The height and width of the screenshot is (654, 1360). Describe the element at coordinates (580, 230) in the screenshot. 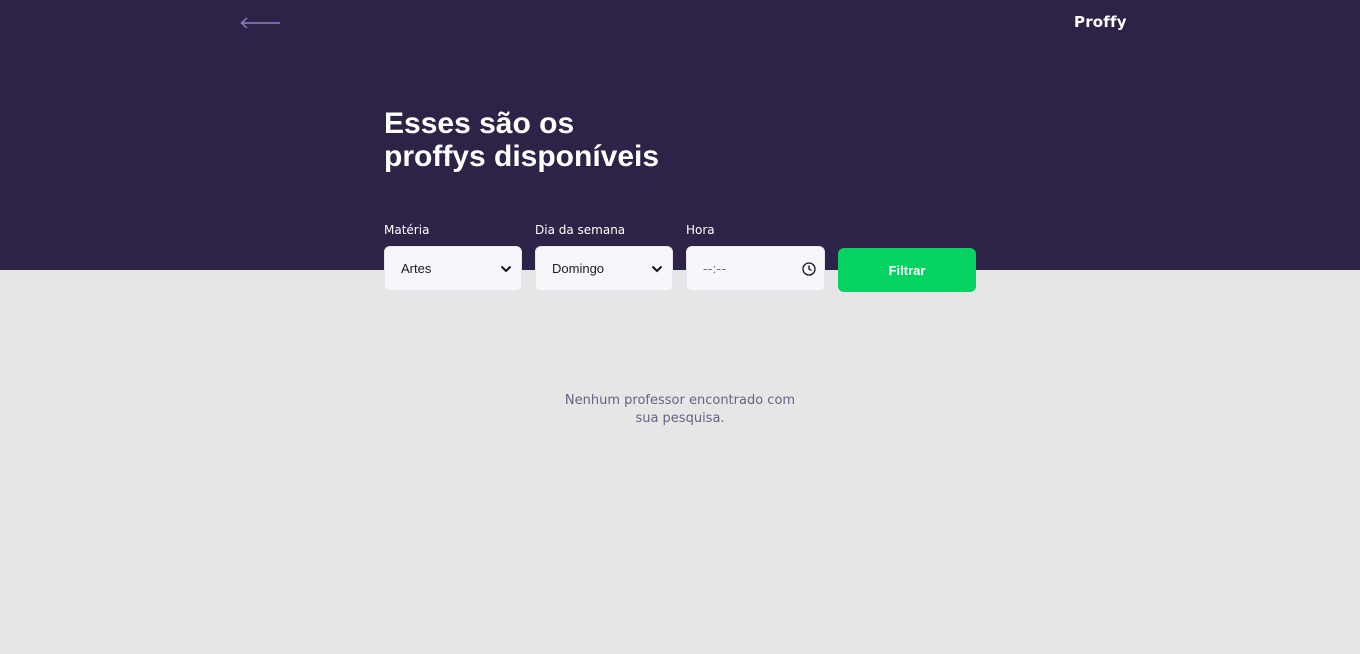

I see `weekday-label: Dia da semana` at that location.